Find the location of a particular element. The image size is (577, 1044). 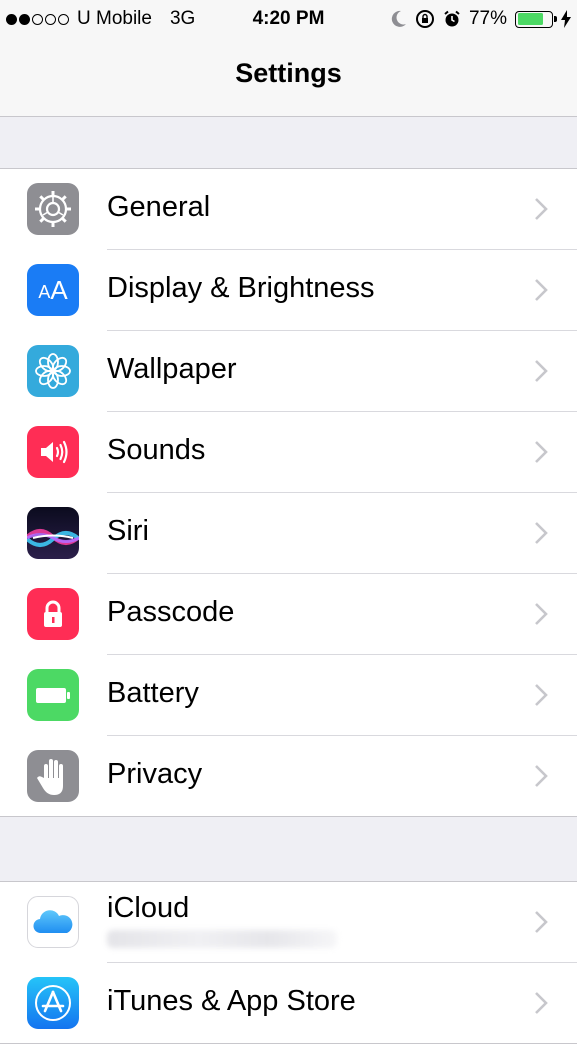

hand-icon is located at coordinates (53, 776).